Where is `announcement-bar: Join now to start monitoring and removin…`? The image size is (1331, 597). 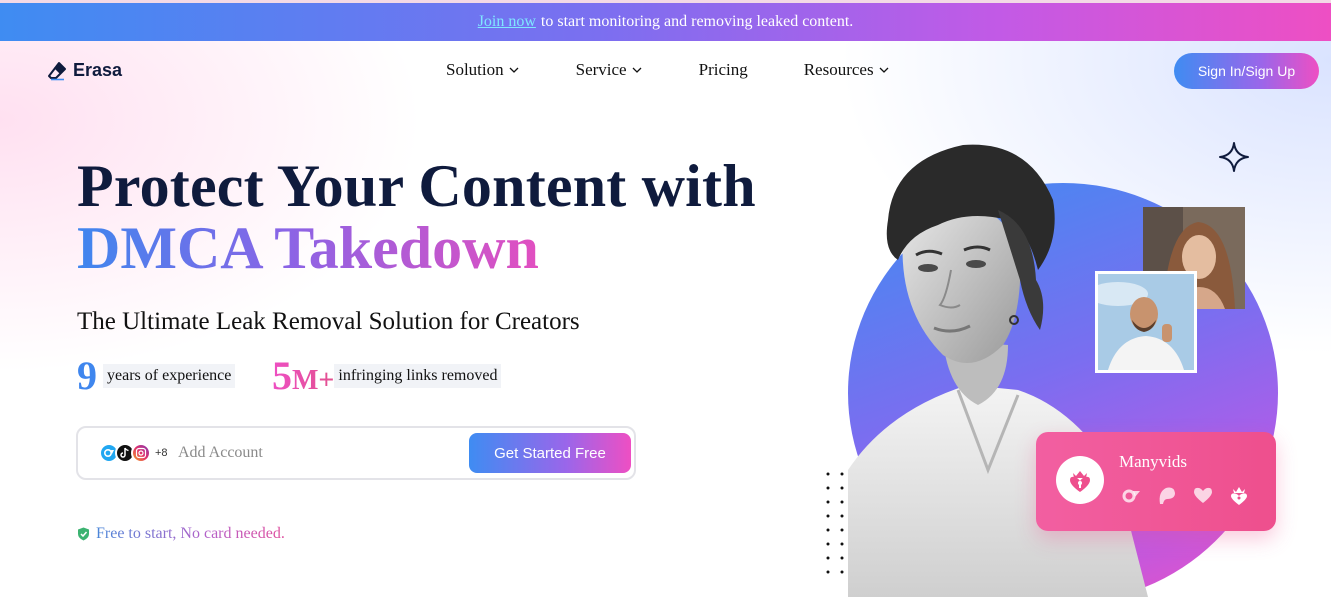
announcement-bar: Join now to start monitoring and removin… is located at coordinates (665, 22).